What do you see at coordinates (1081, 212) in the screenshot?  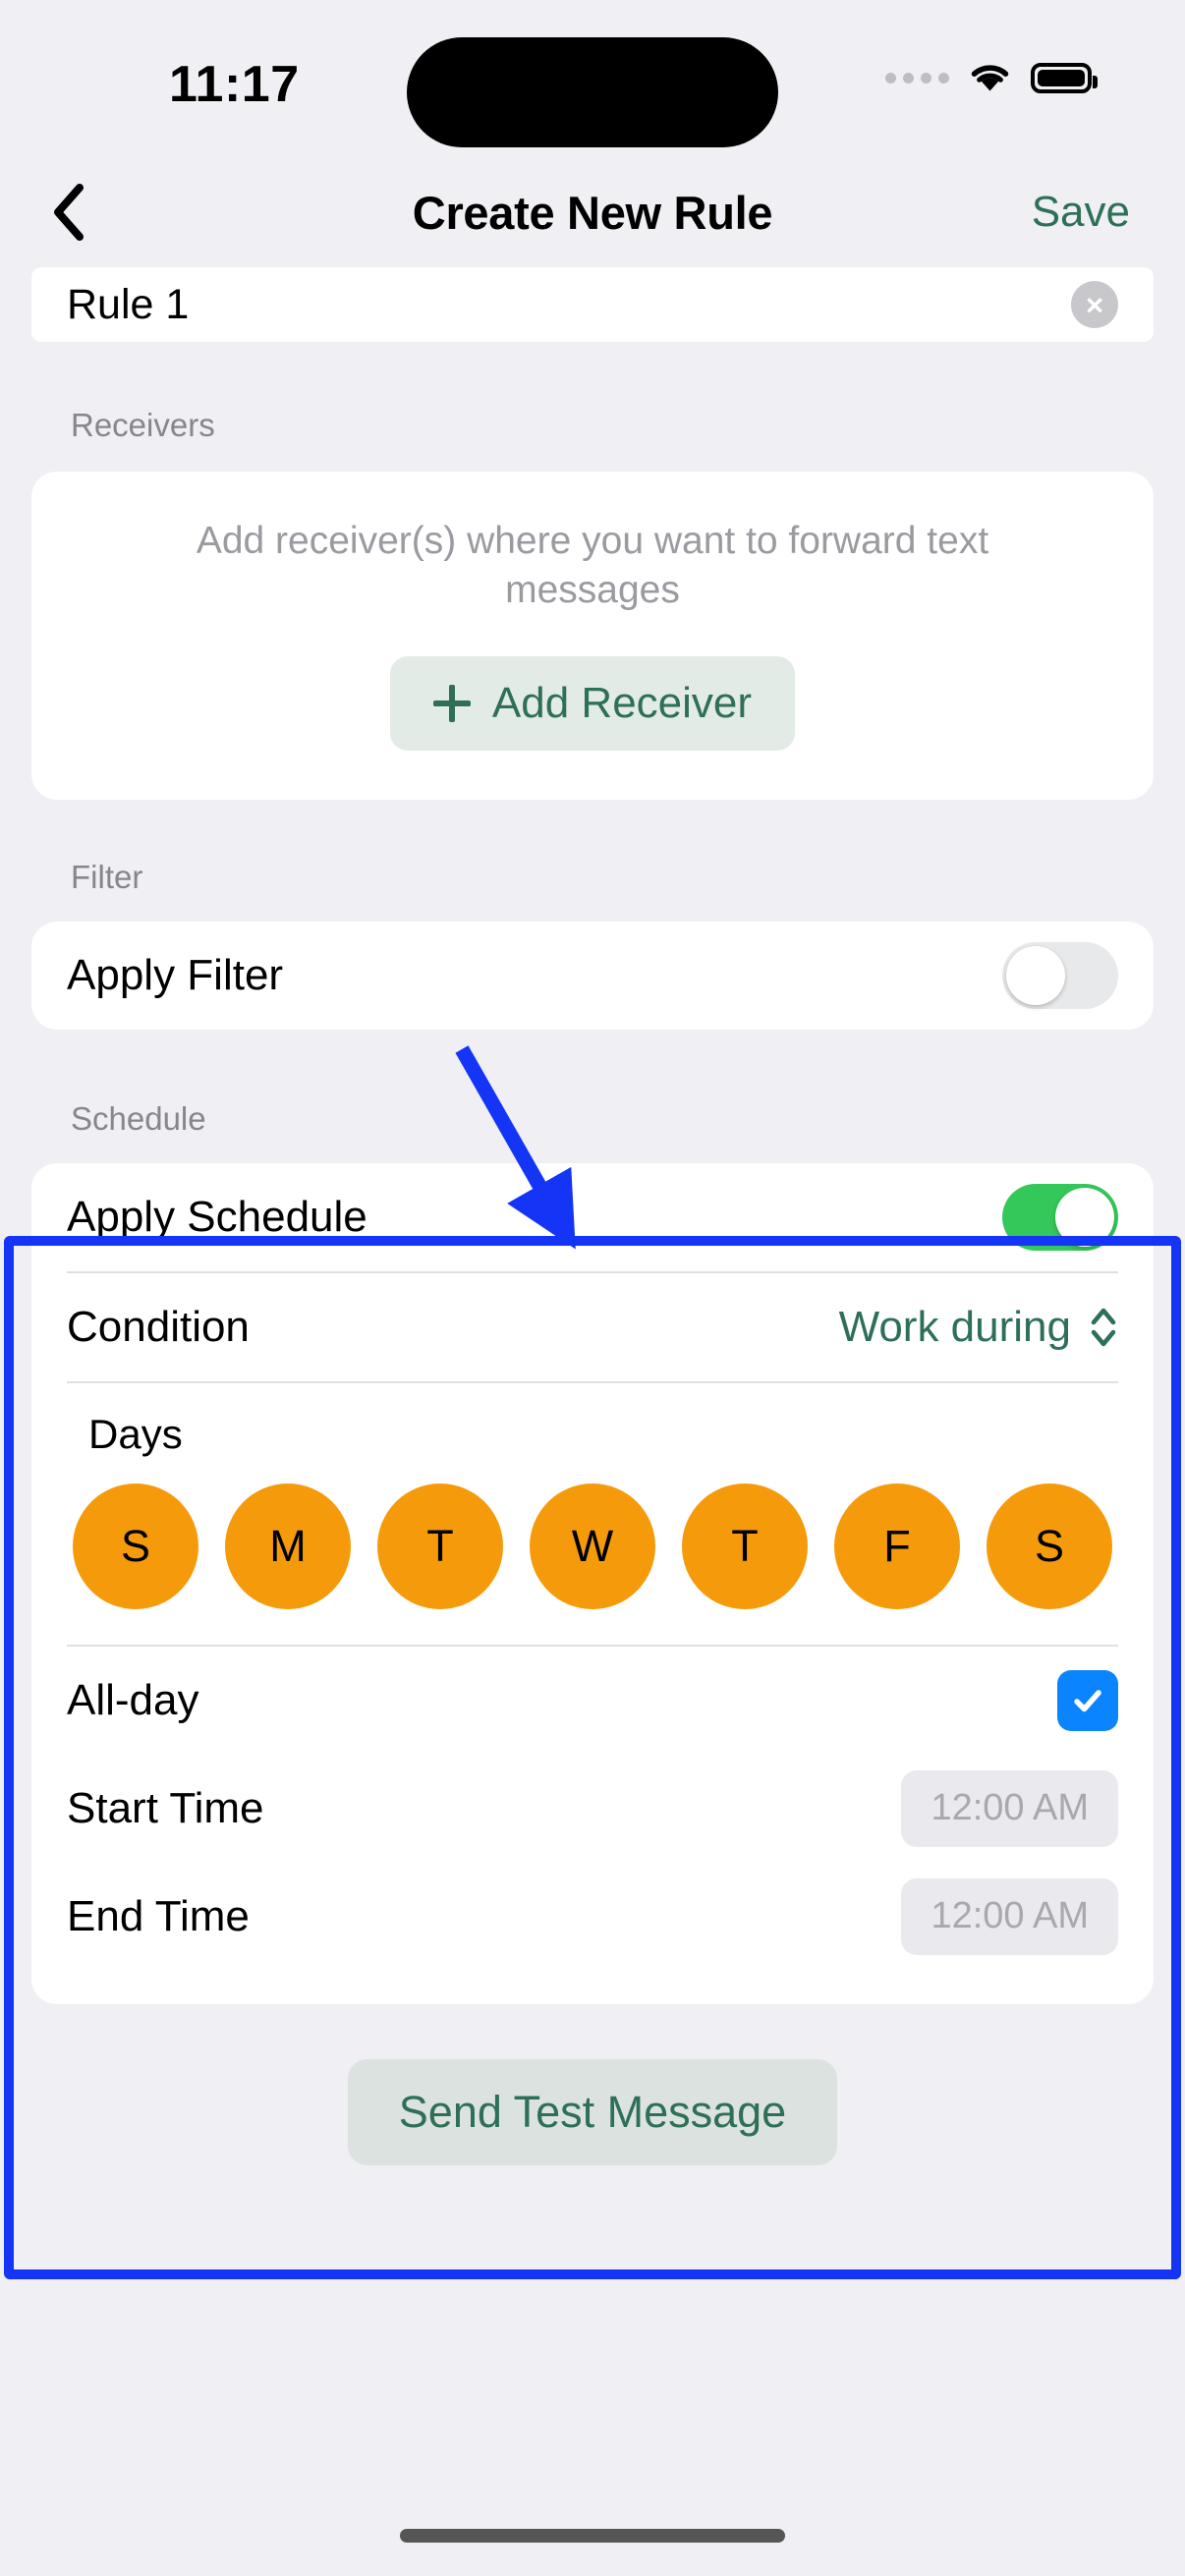 I see `save-button: Save` at bounding box center [1081, 212].